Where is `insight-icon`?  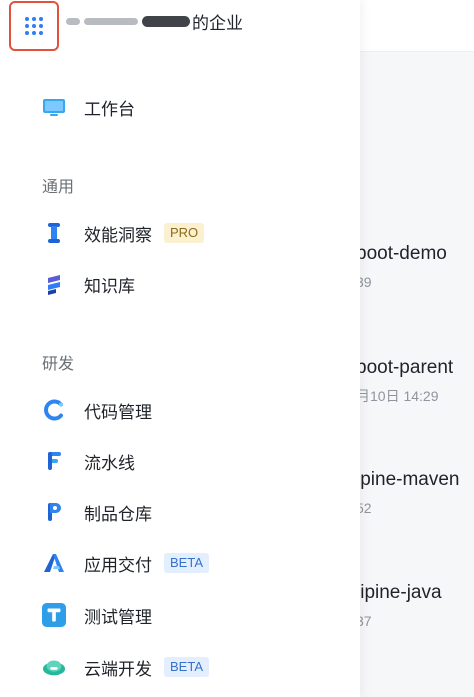
insight-icon is located at coordinates (54, 233).